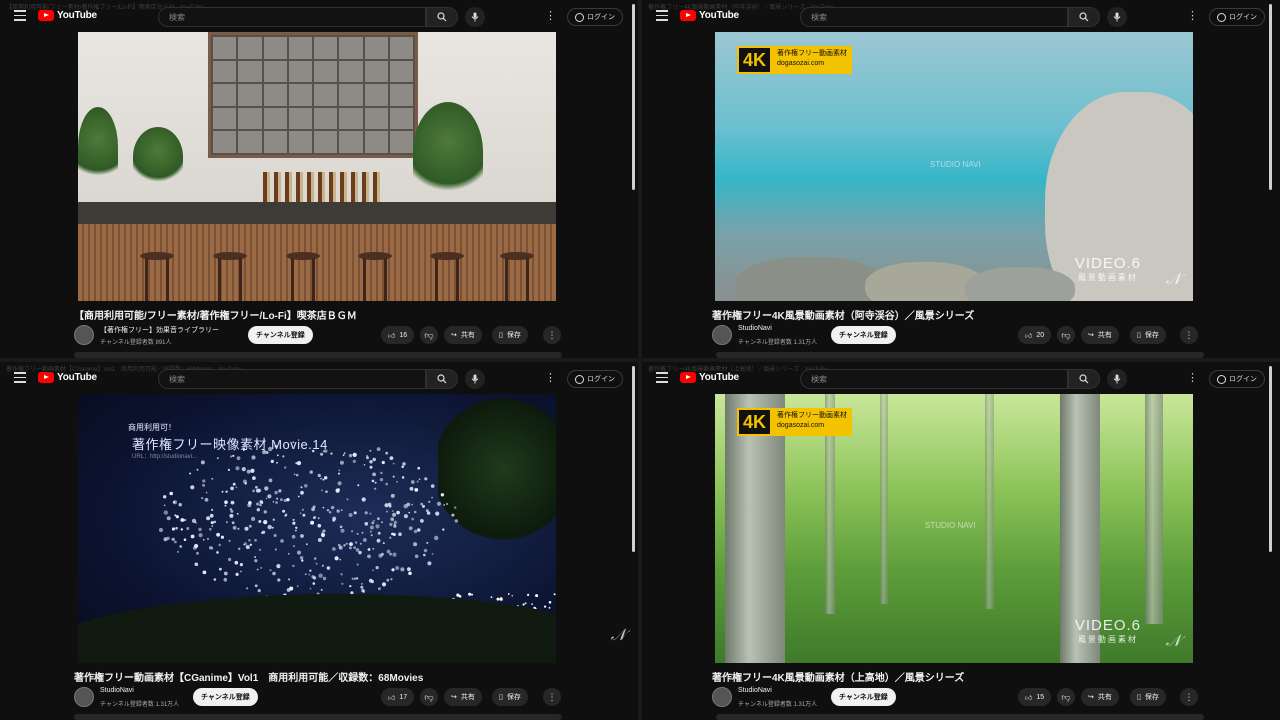 The height and width of the screenshot is (720, 1280). What do you see at coordinates (1035, 697) in the screenshot?
I see `like-button: 👍︎ 15` at bounding box center [1035, 697].